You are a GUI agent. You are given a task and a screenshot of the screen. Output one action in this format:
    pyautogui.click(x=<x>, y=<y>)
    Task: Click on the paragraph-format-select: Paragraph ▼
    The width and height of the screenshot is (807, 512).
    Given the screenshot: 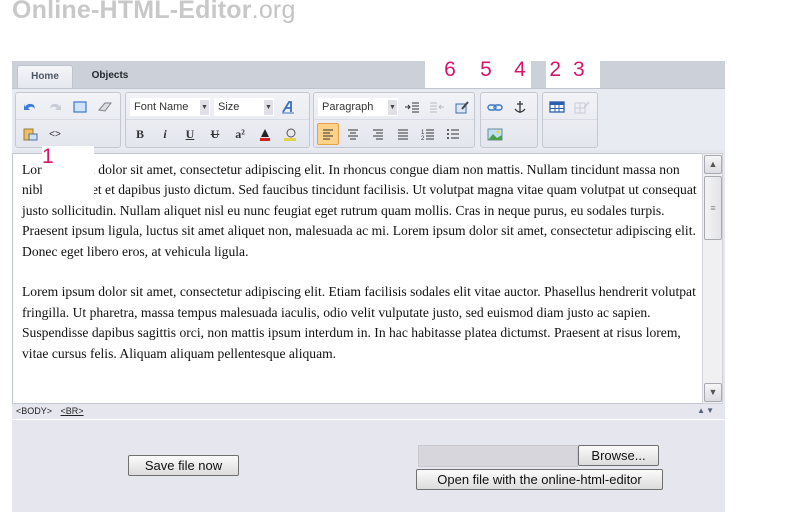 What is the action you would take?
    pyautogui.click(x=358, y=106)
    